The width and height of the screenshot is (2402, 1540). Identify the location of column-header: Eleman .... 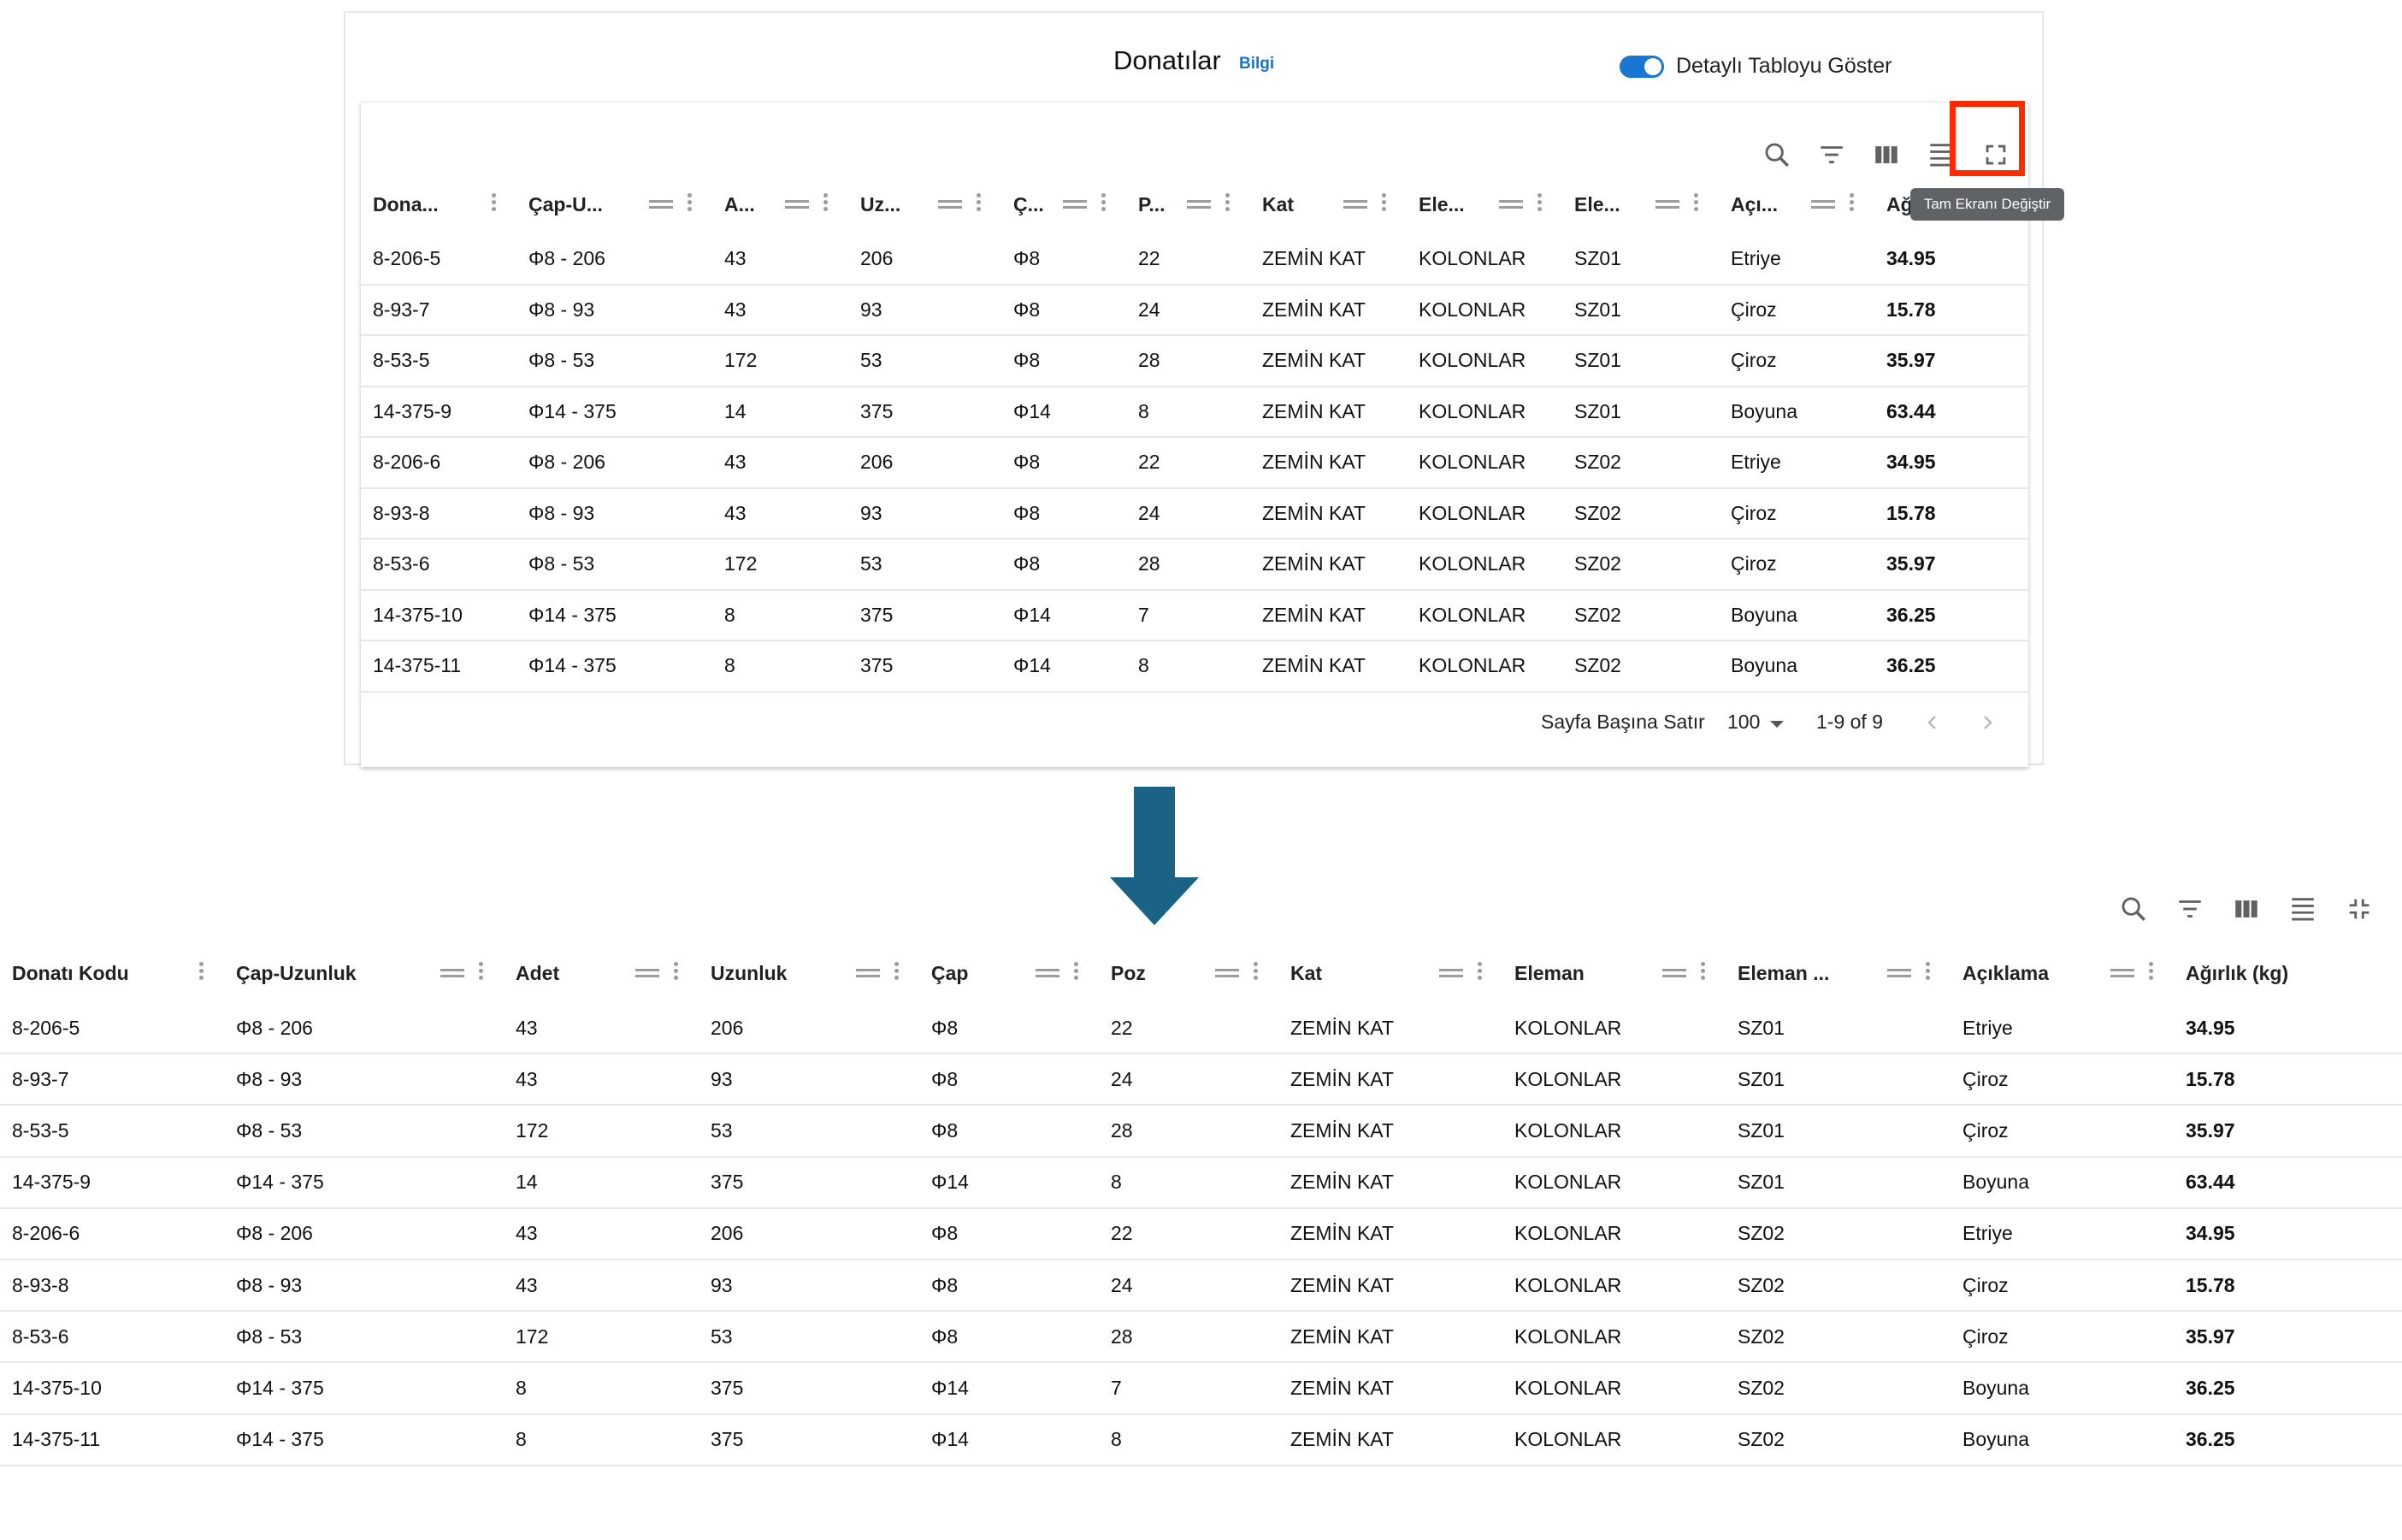
(1838, 973).